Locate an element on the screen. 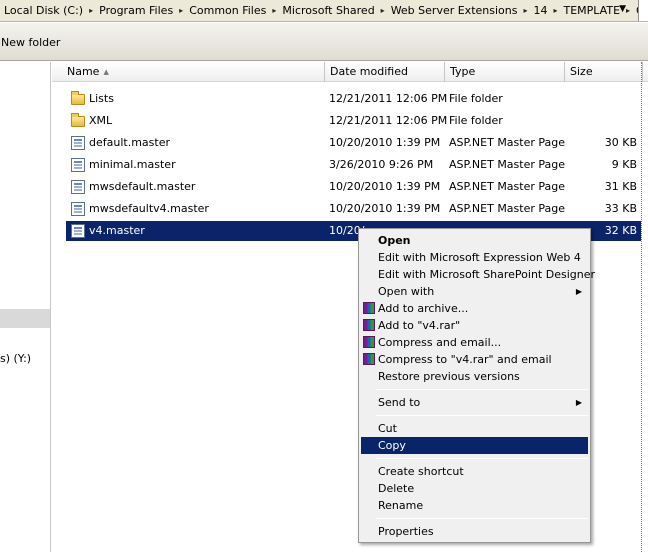  menu-item-add-to-rar: Add to "v4.rar" is located at coordinates (474, 325).